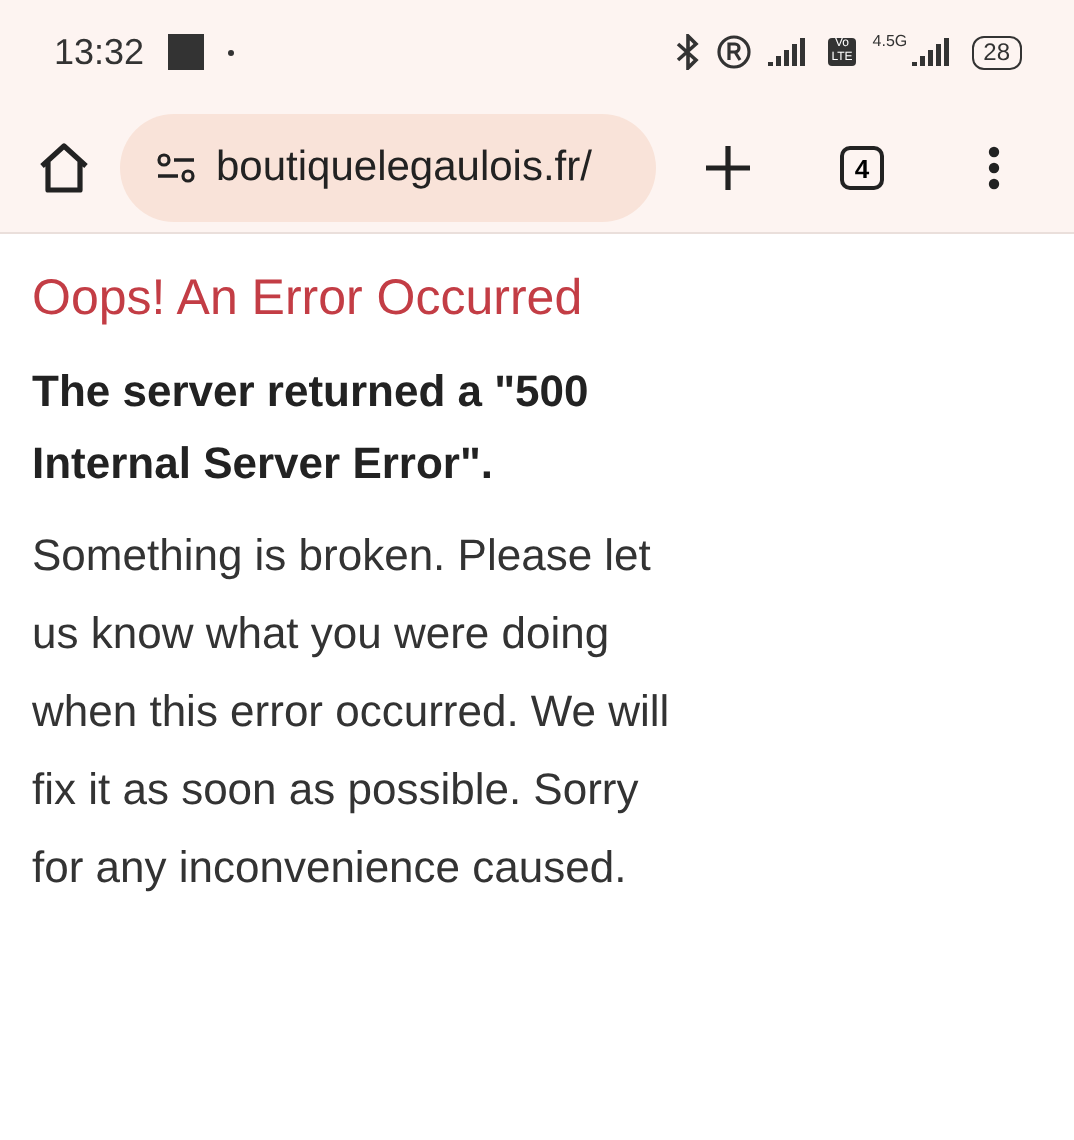 Image resolution: width=1074 pixels, height=1140 pixels. What do you see at coordinates (733, 52) in the screenshot?
I see `registered-icon` at bounding box center [733, 52].